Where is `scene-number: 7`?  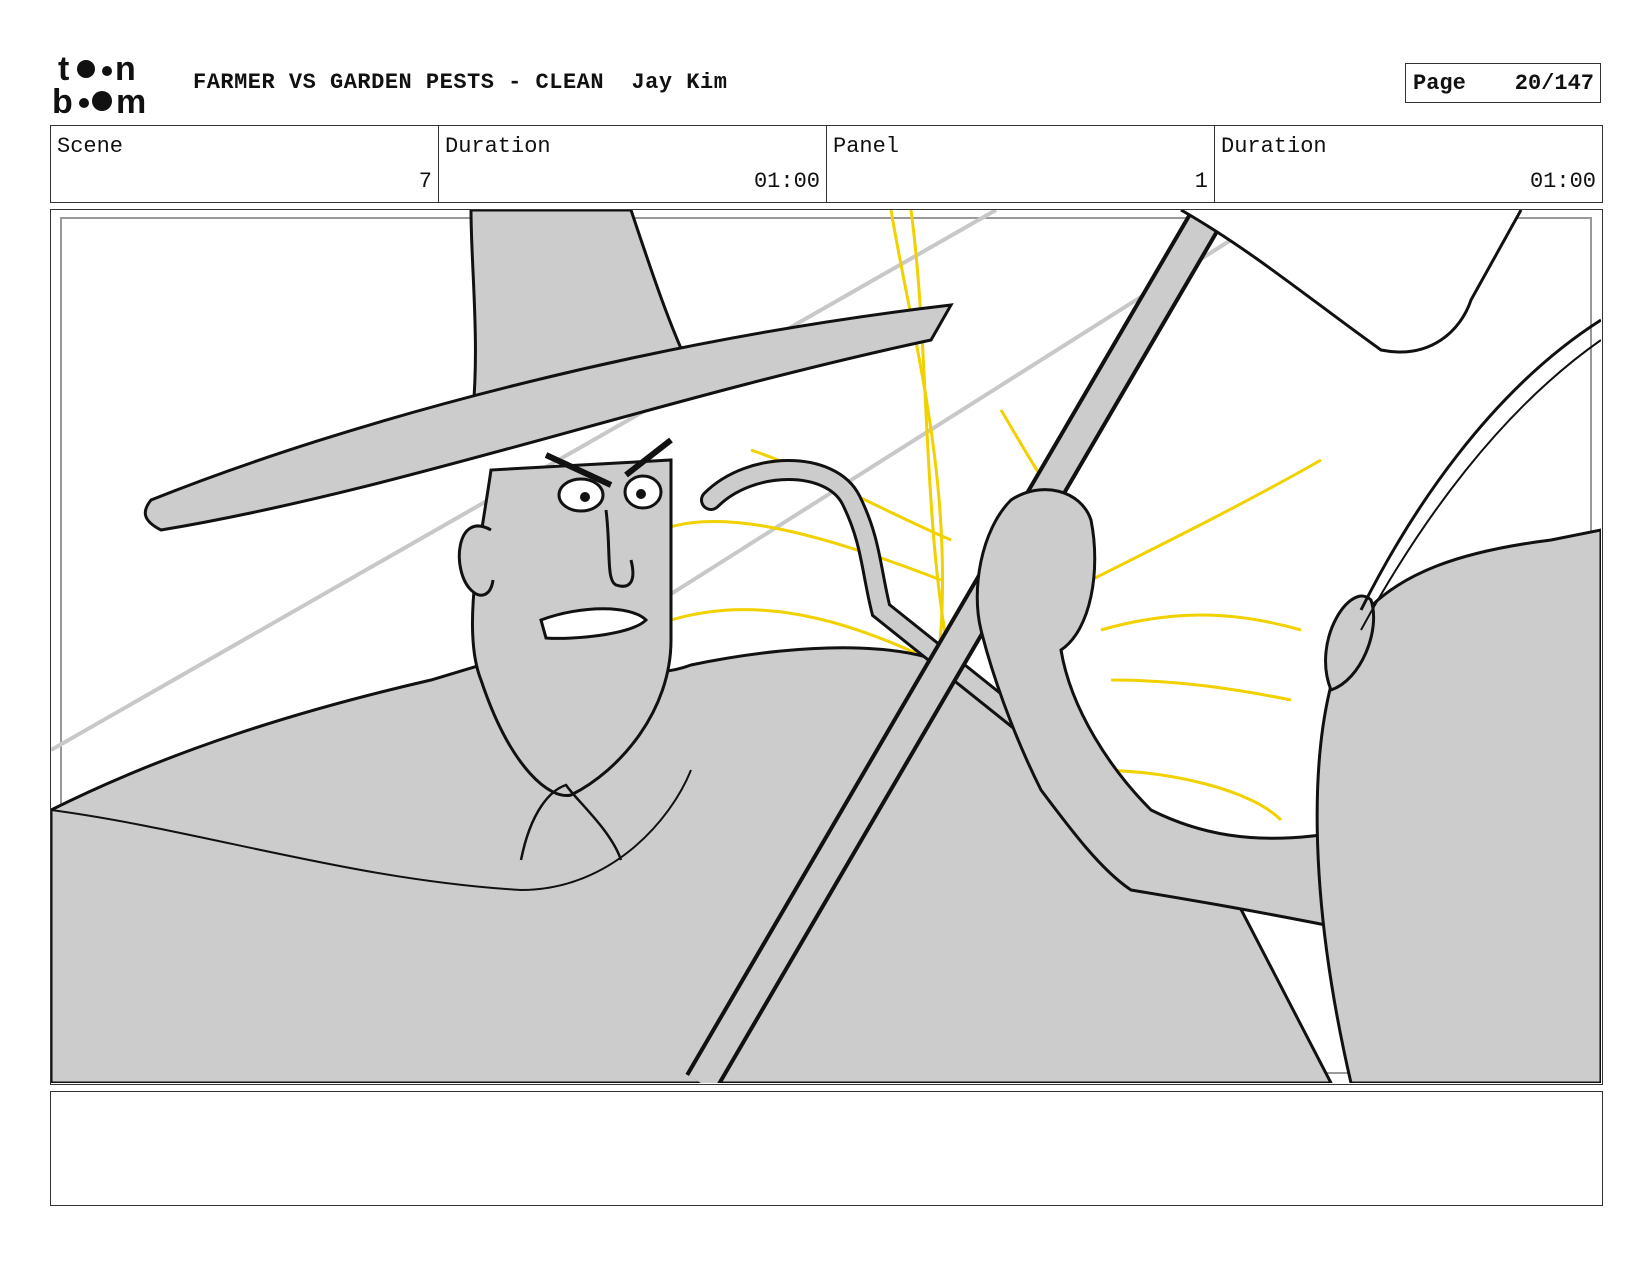 scene-number: 7 is located at coordinates (425, 181).